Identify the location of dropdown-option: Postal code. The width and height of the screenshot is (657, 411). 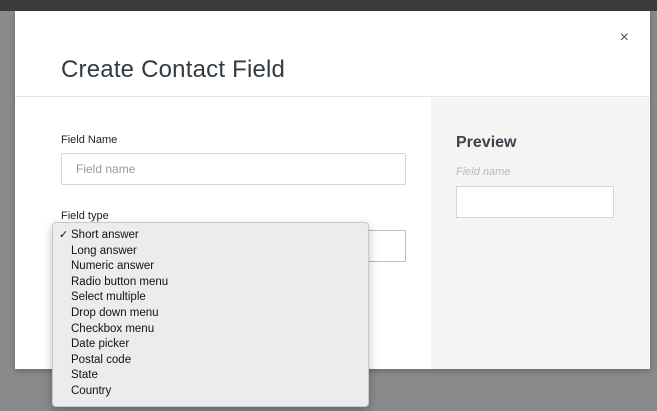
(210, 361).